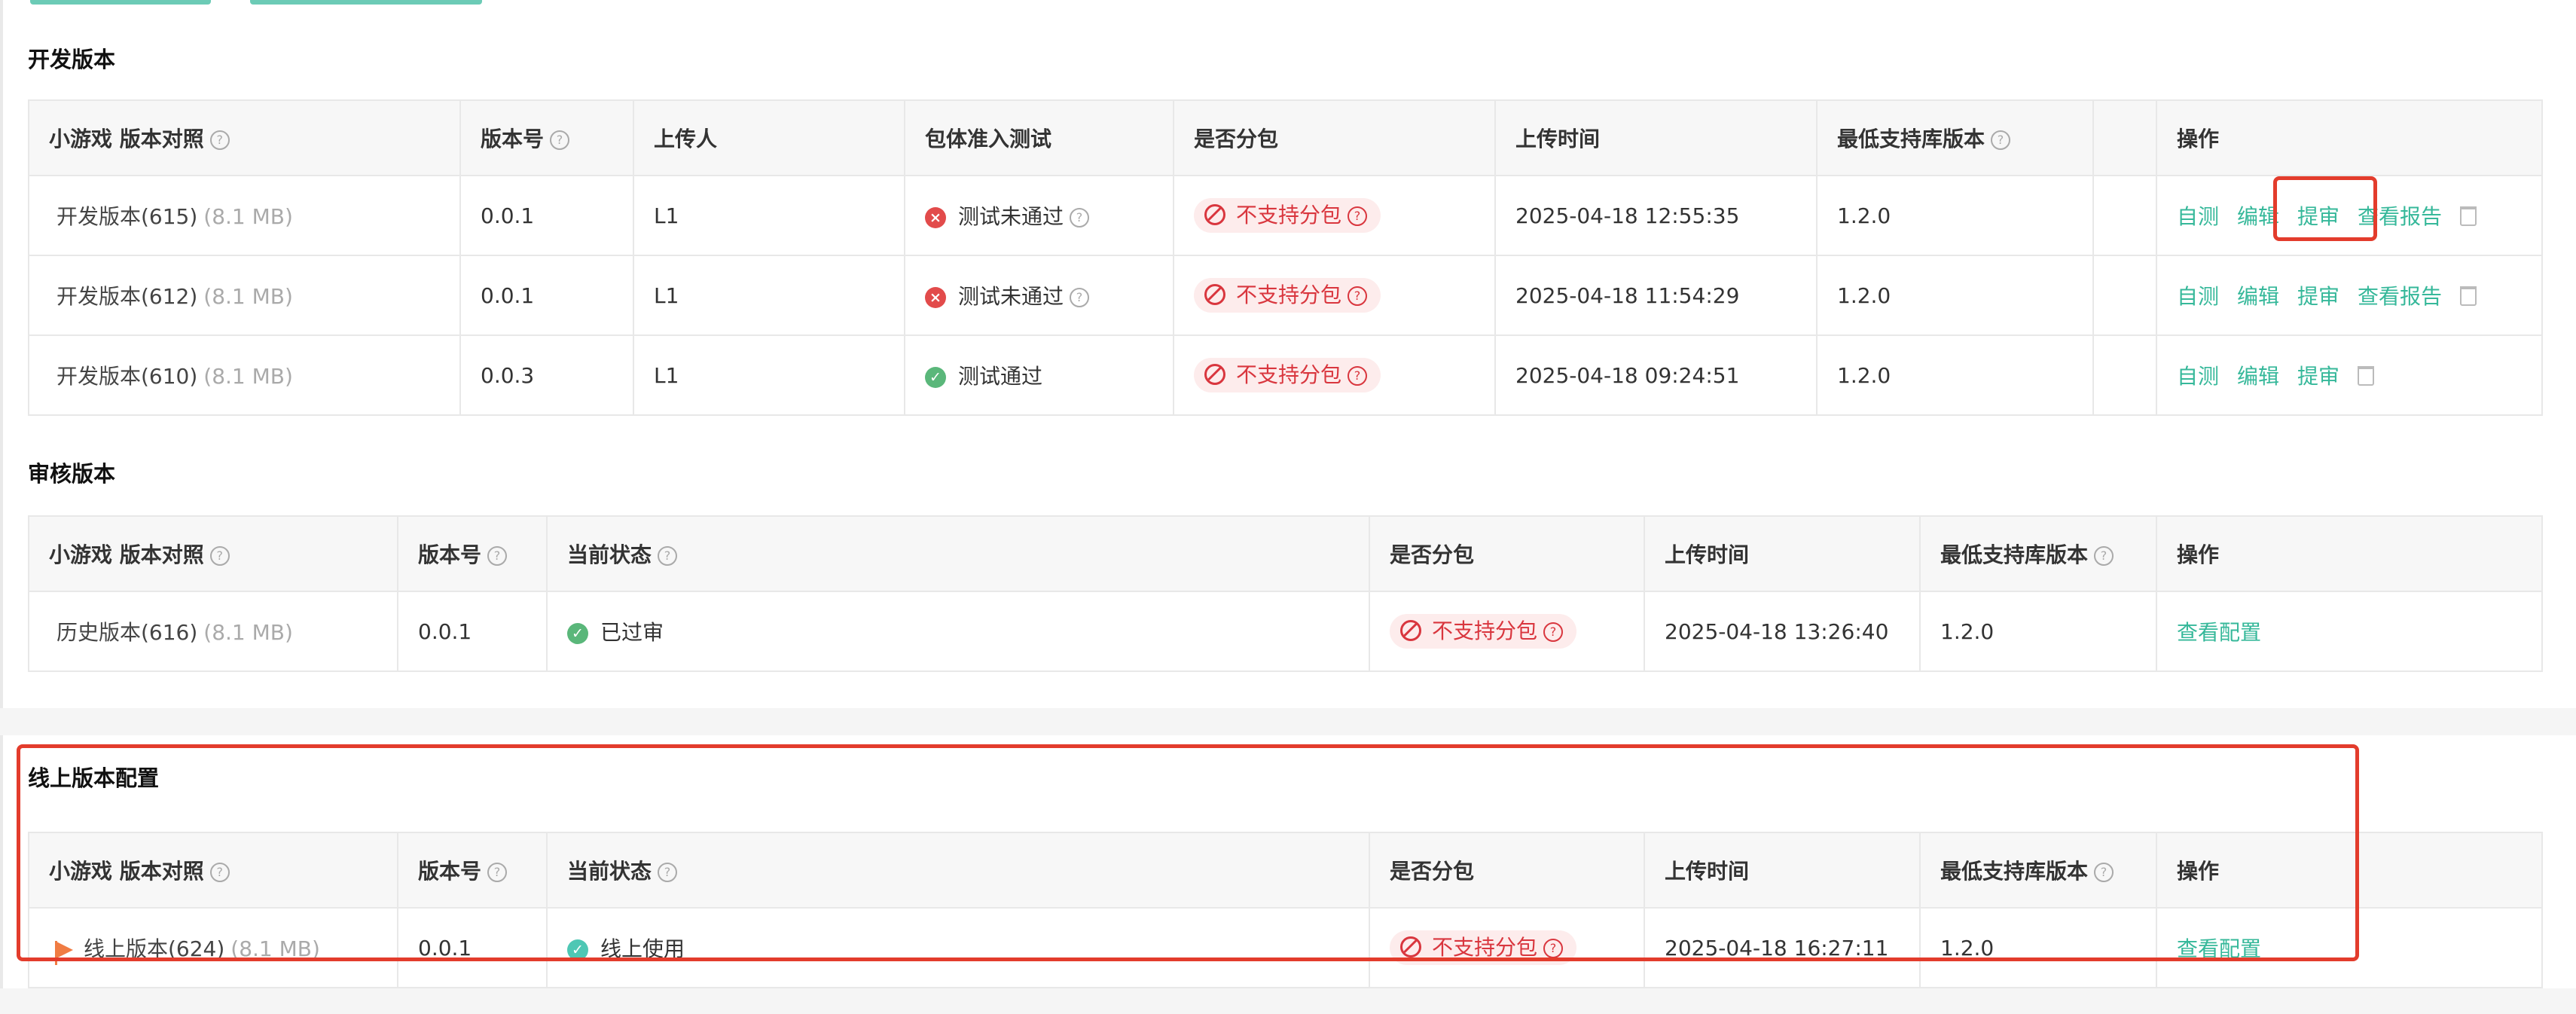 The width and height of the screenshot is (2576, 1014). I want to click on online-section-title: 线上版本配置, so click(94, 778).